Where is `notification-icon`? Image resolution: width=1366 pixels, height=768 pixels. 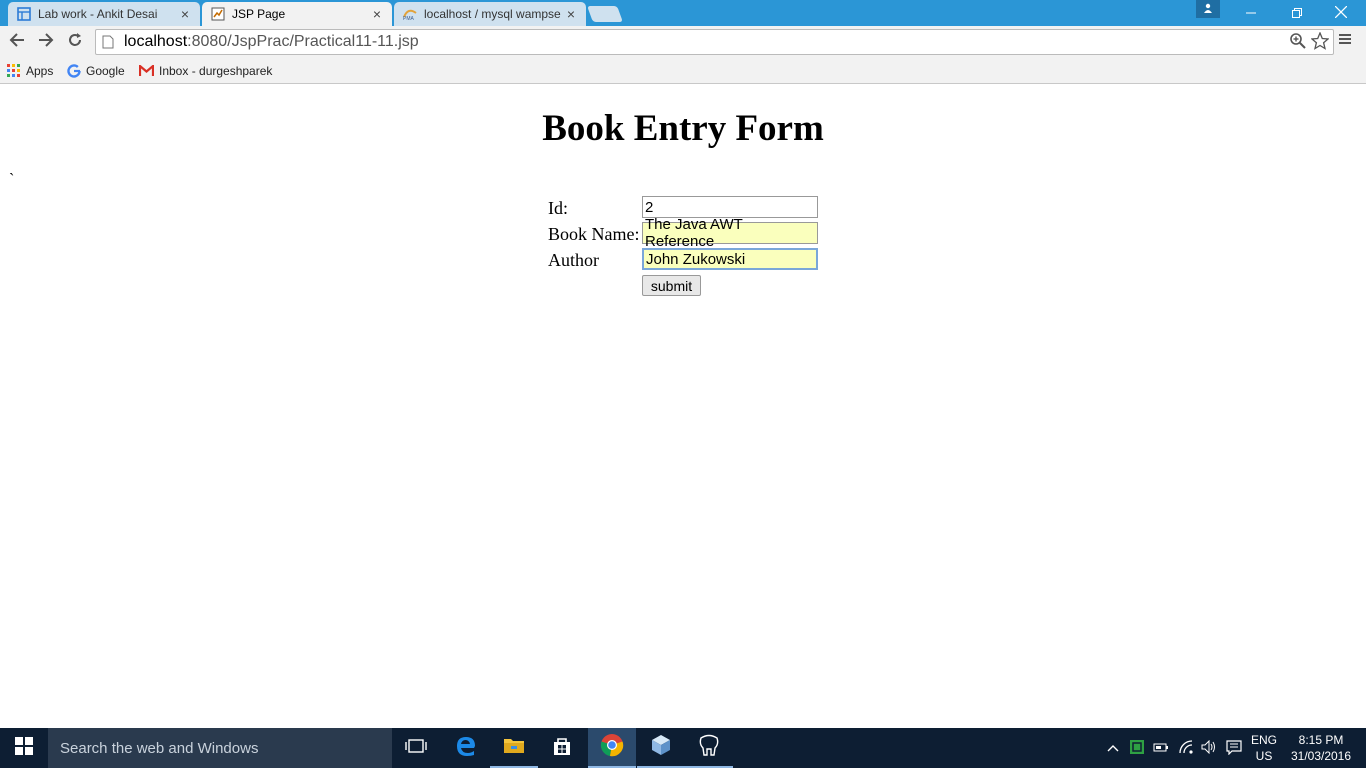 notification-icon is located at coordinates (1234, 748).